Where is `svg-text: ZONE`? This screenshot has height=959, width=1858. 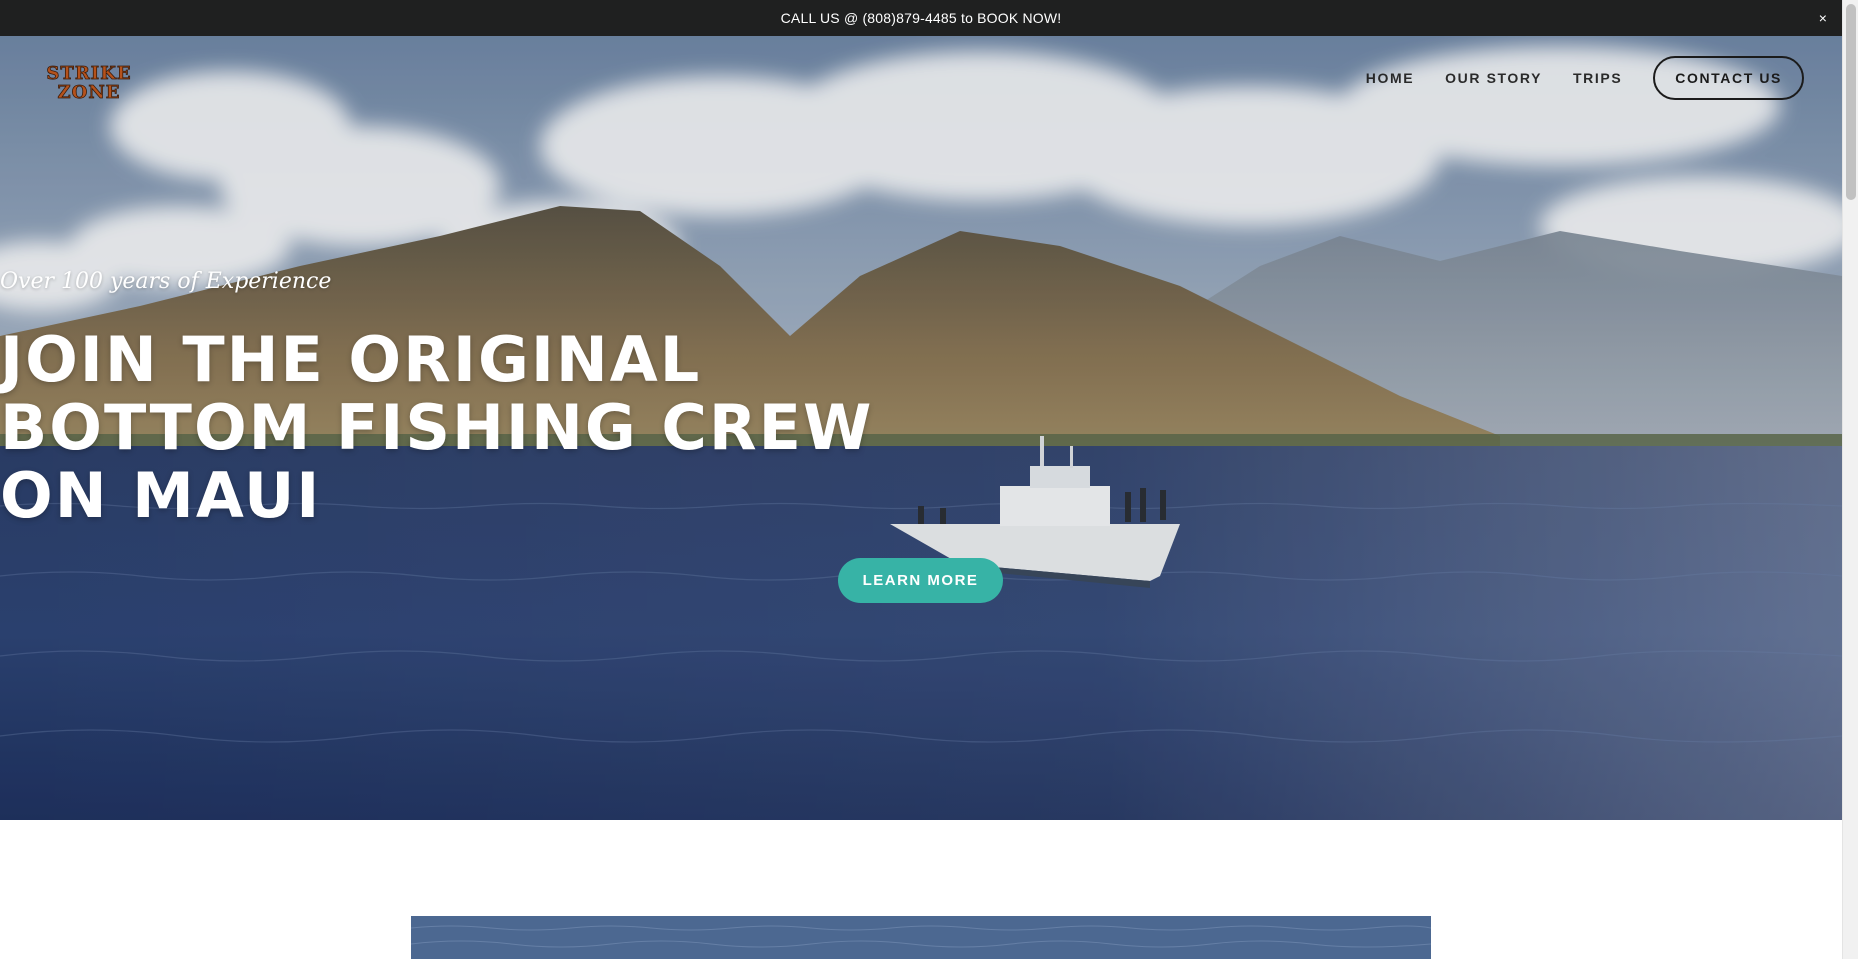 svg-text: ZONE is located at coordinates (89, 92).